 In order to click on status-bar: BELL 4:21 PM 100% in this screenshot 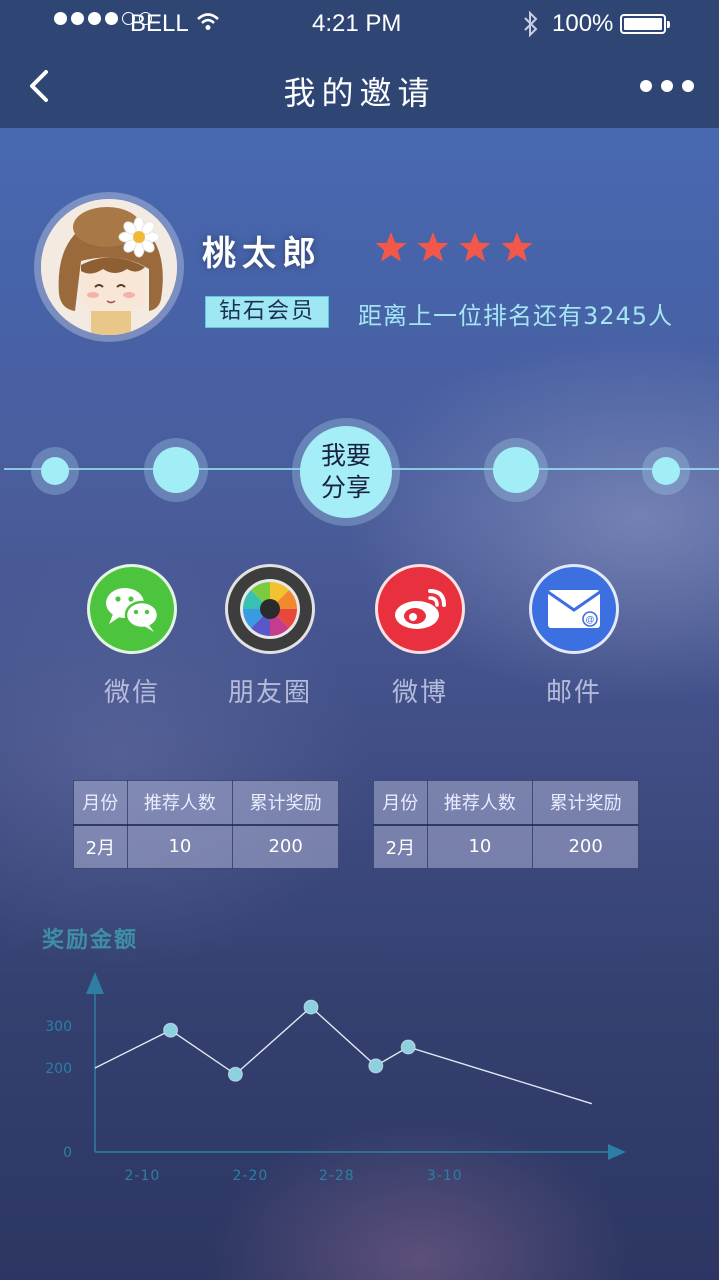, I will do `click(359, 24)`.